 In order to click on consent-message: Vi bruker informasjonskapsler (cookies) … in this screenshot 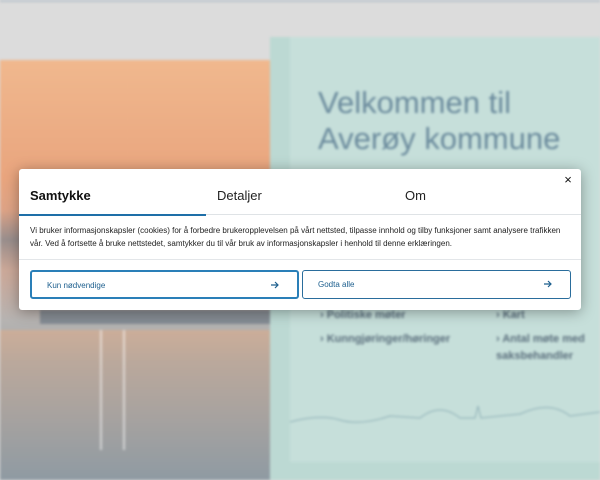, I will do `click(295, 237)`.